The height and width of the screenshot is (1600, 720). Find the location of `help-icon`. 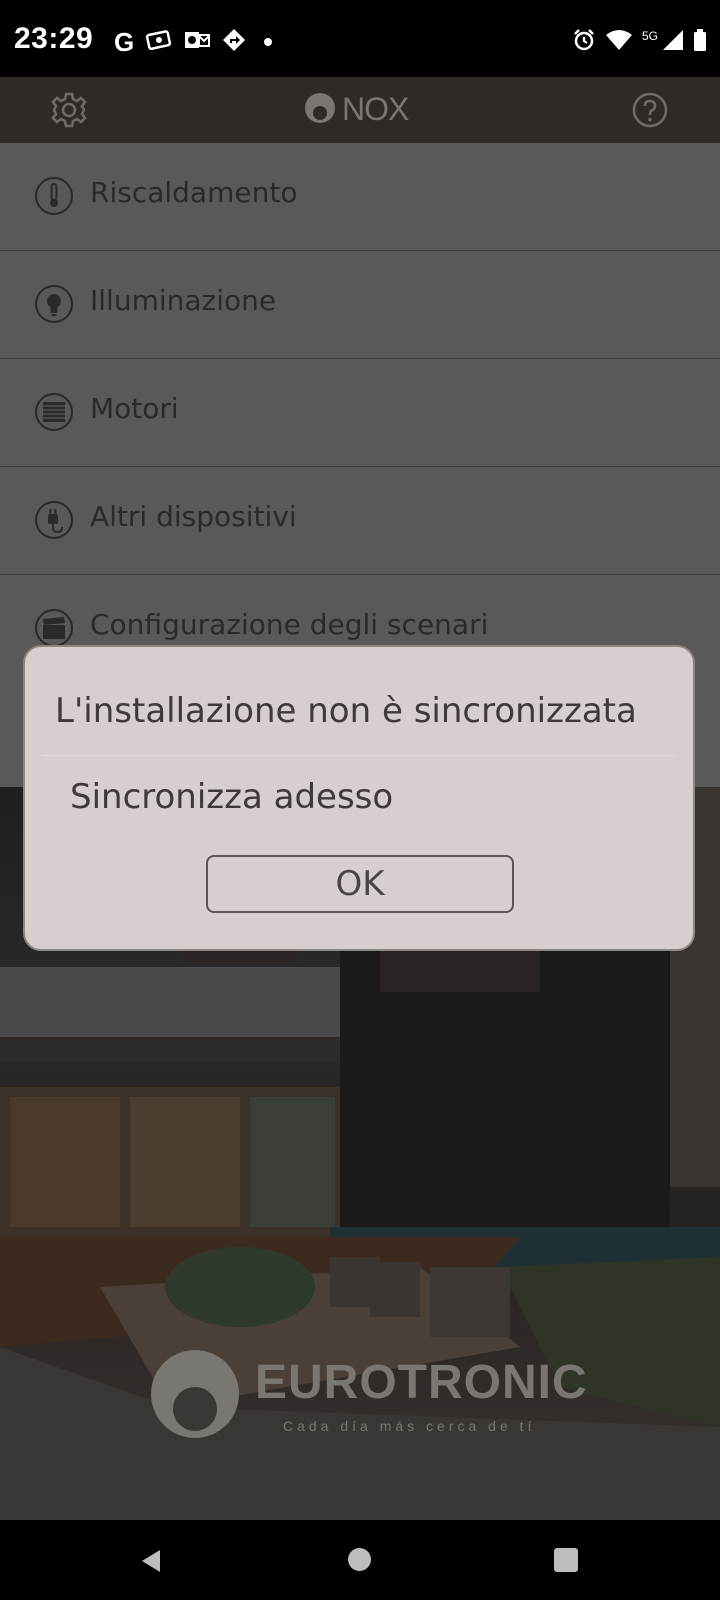

help-icon is located at coordinates (650, 112).